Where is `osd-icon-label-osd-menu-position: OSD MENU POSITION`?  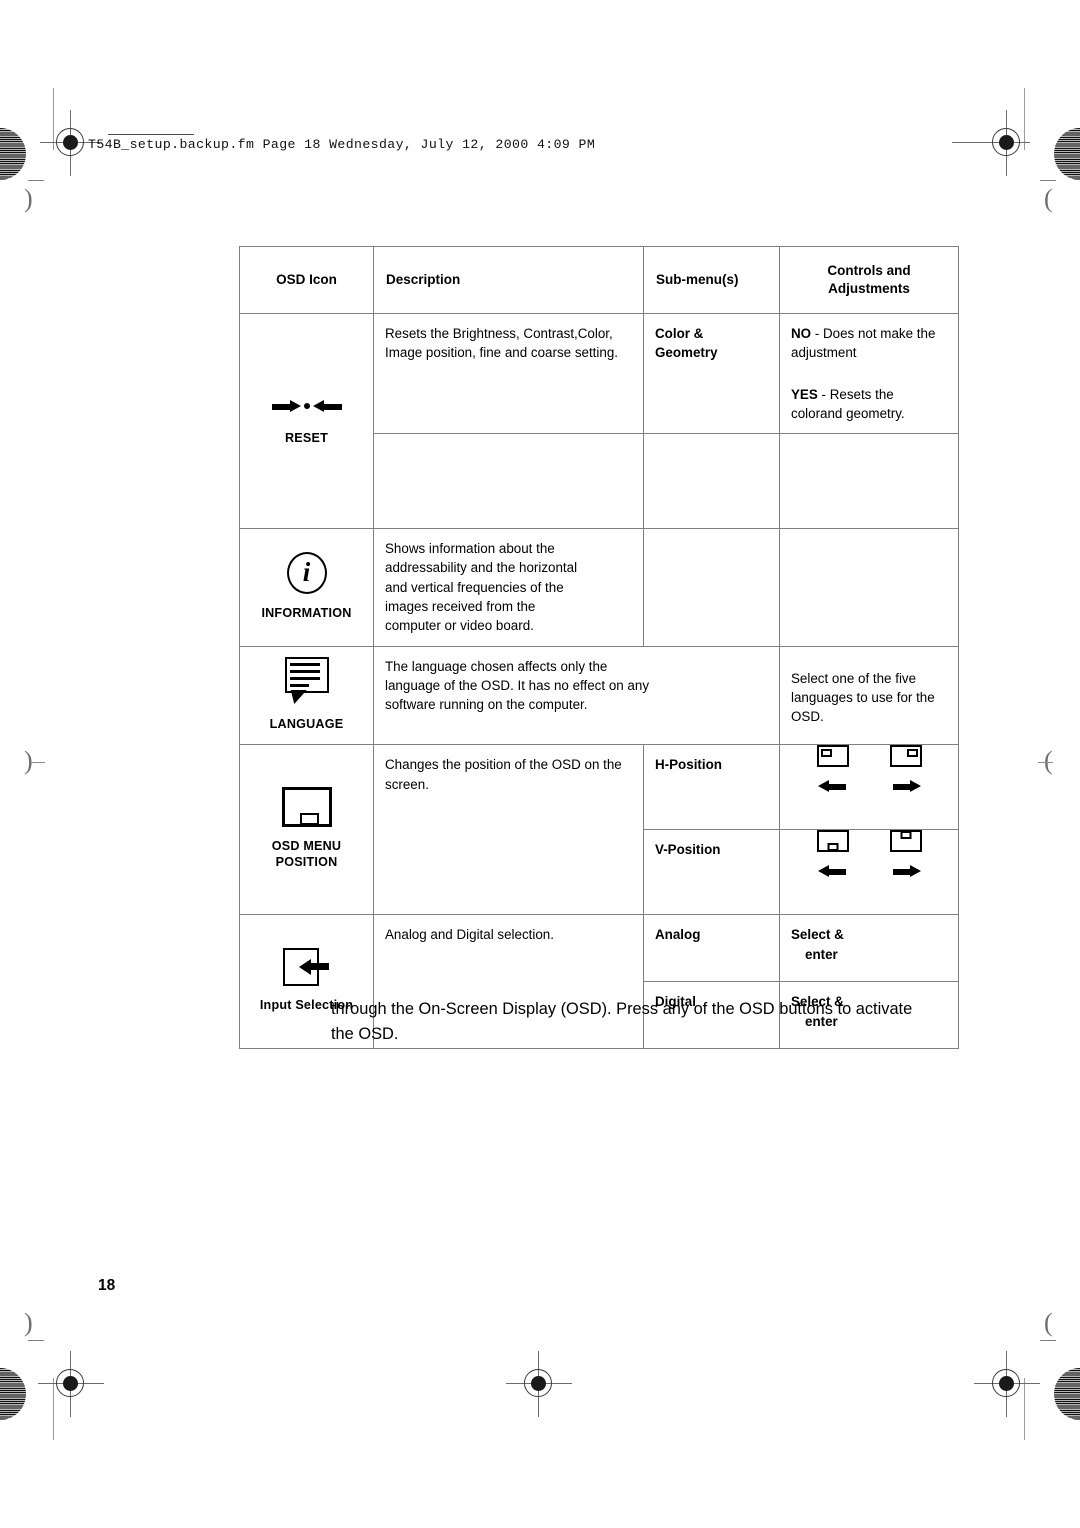
osd-icon-label-osd-menu-position: OSD MENU POSITION is located at coordinates (306, 854).